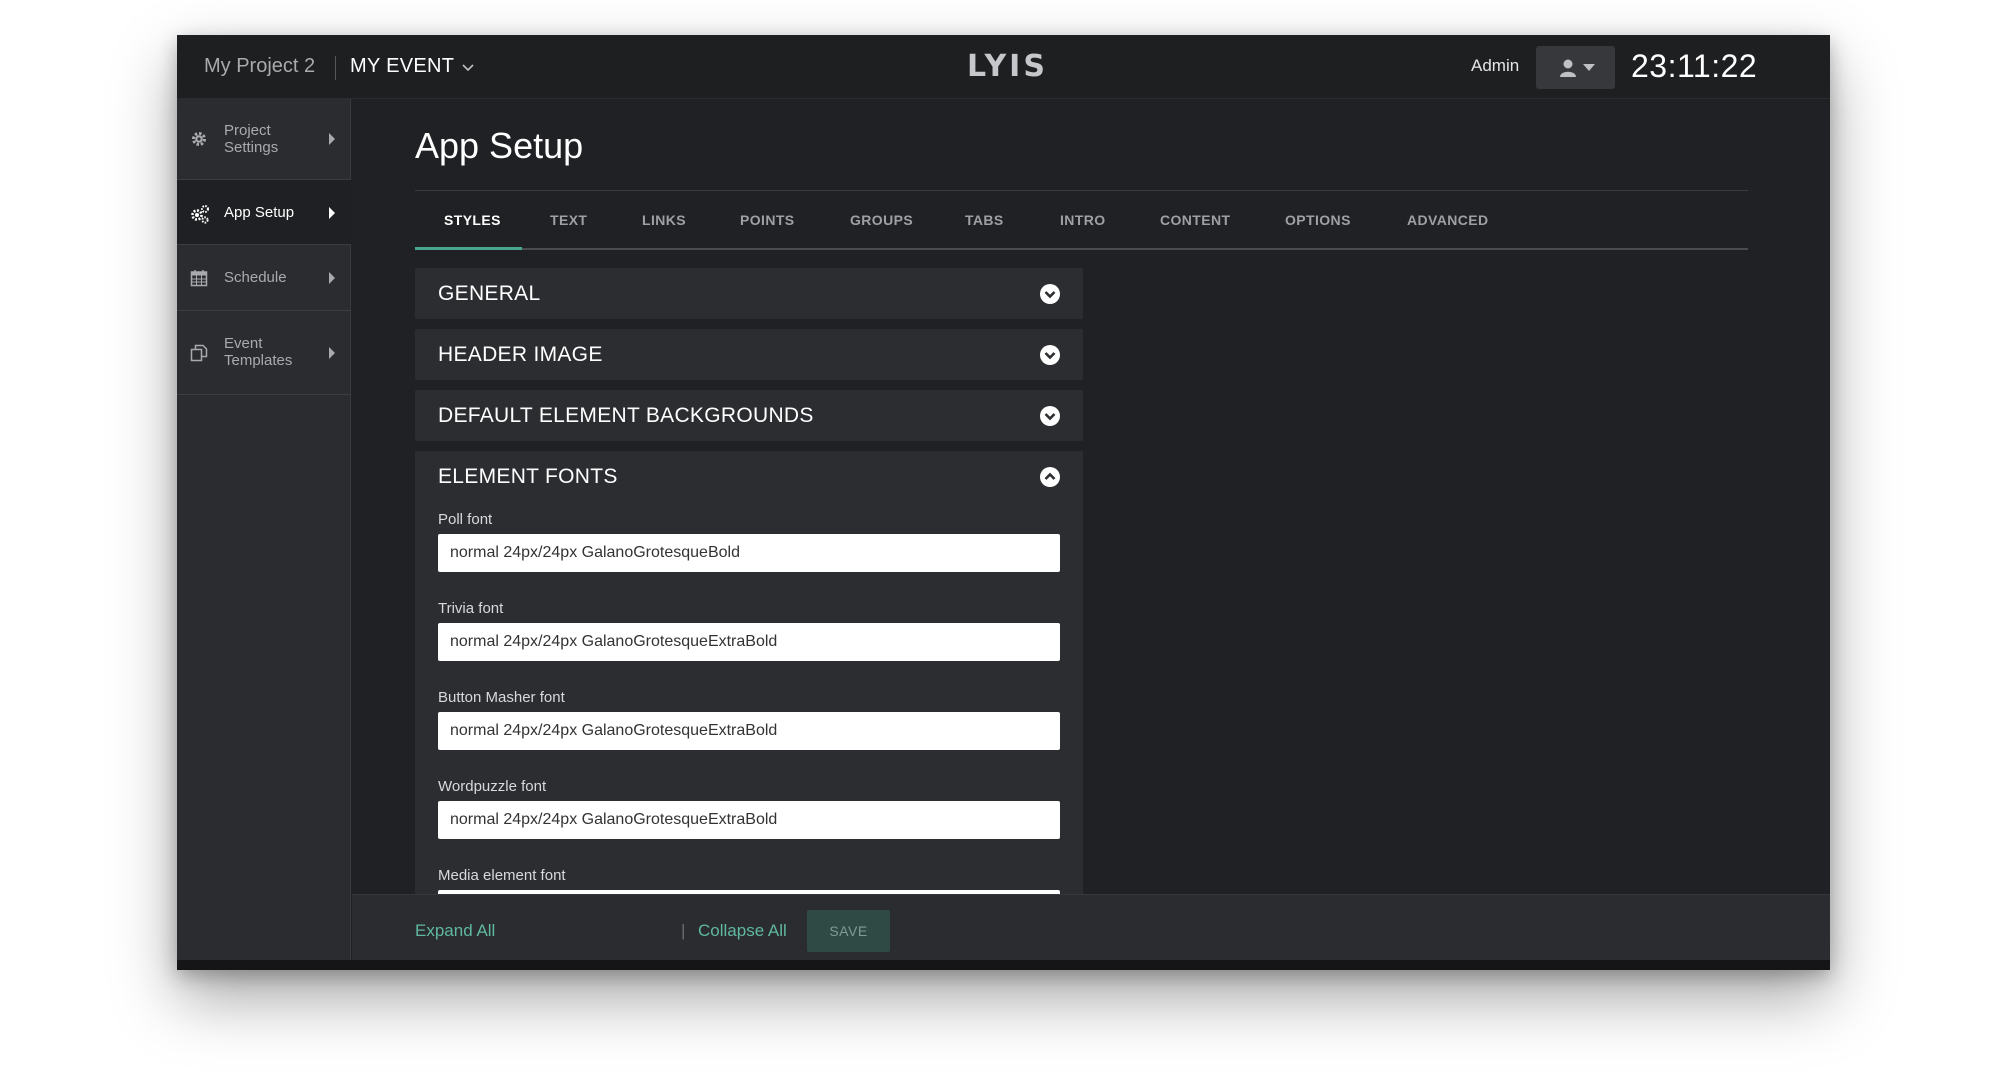 The width and height of the screenshot is (2000, 1091). Describe the element at coordinates (335, 68) in the screenshot. I see `project-event-divider` at that location.